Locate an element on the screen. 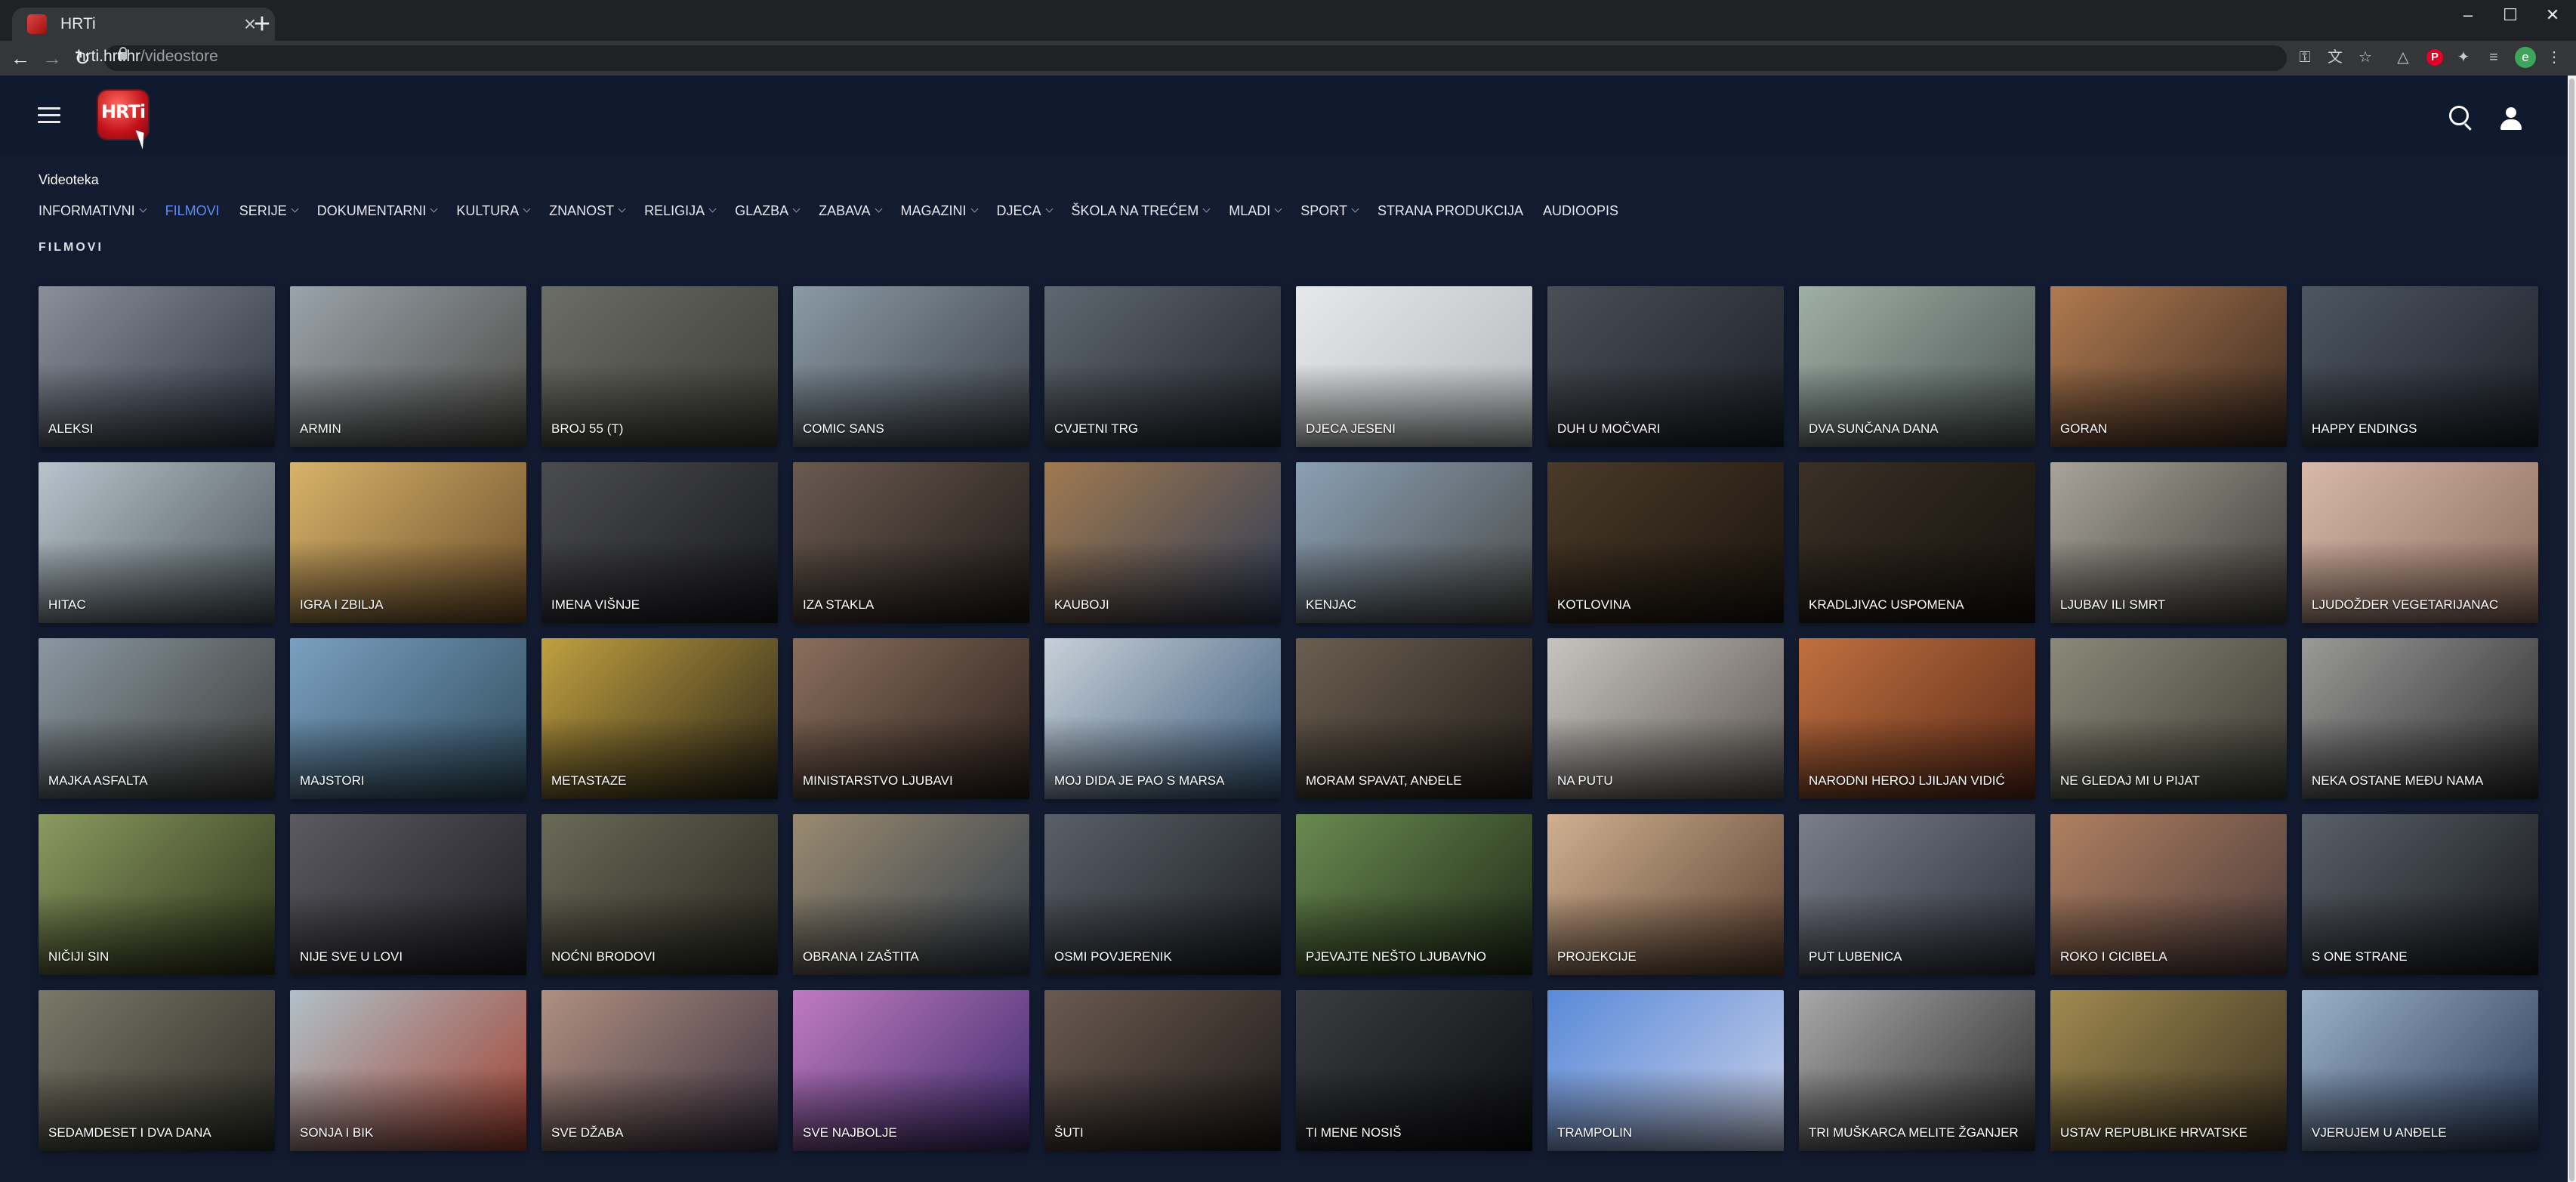  movie-card: SVE DŽABA is located at coordinates (659, 1070).